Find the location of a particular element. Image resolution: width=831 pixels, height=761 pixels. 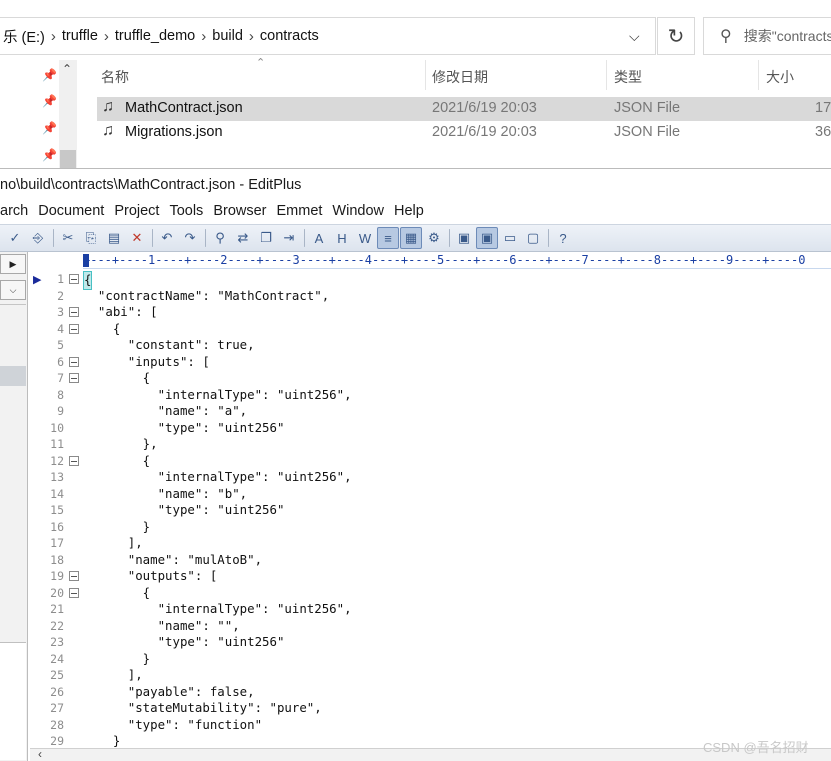

scroll-left-icon: ‹ is located at coordinates (40, 754).